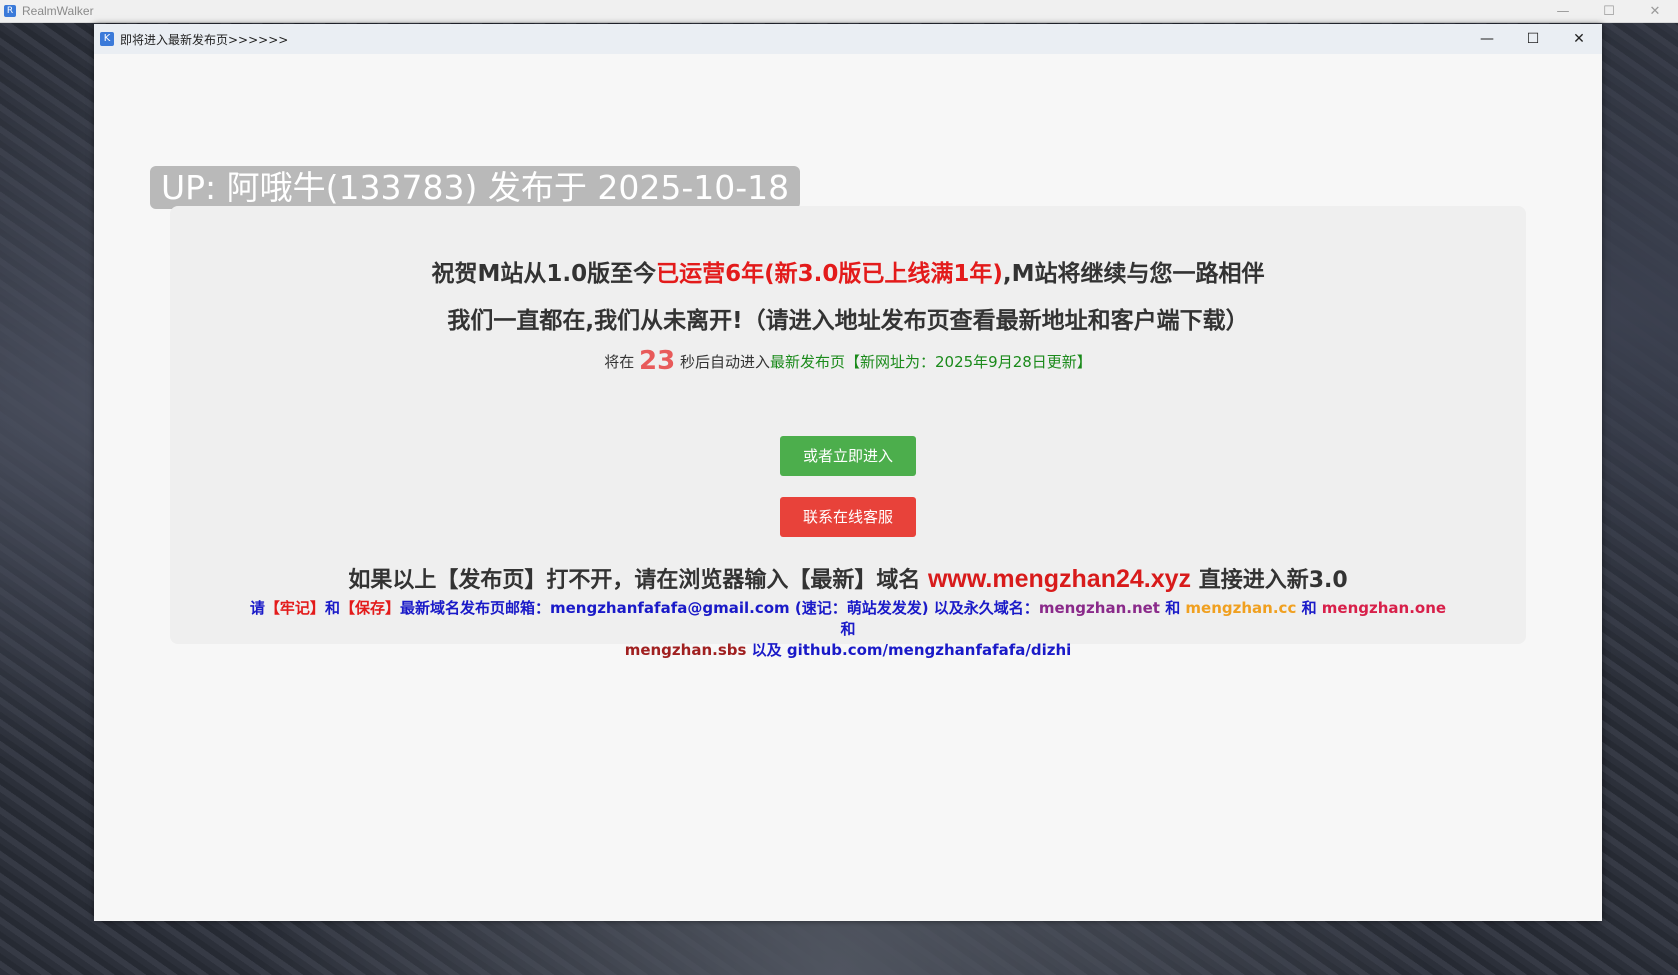 Image resolution: width=1678 pixels, height=975 pixels. Describe the element at coordinates (58, 11) in the screenshot. I see `outer-app-title: RealmWalker` at that location.